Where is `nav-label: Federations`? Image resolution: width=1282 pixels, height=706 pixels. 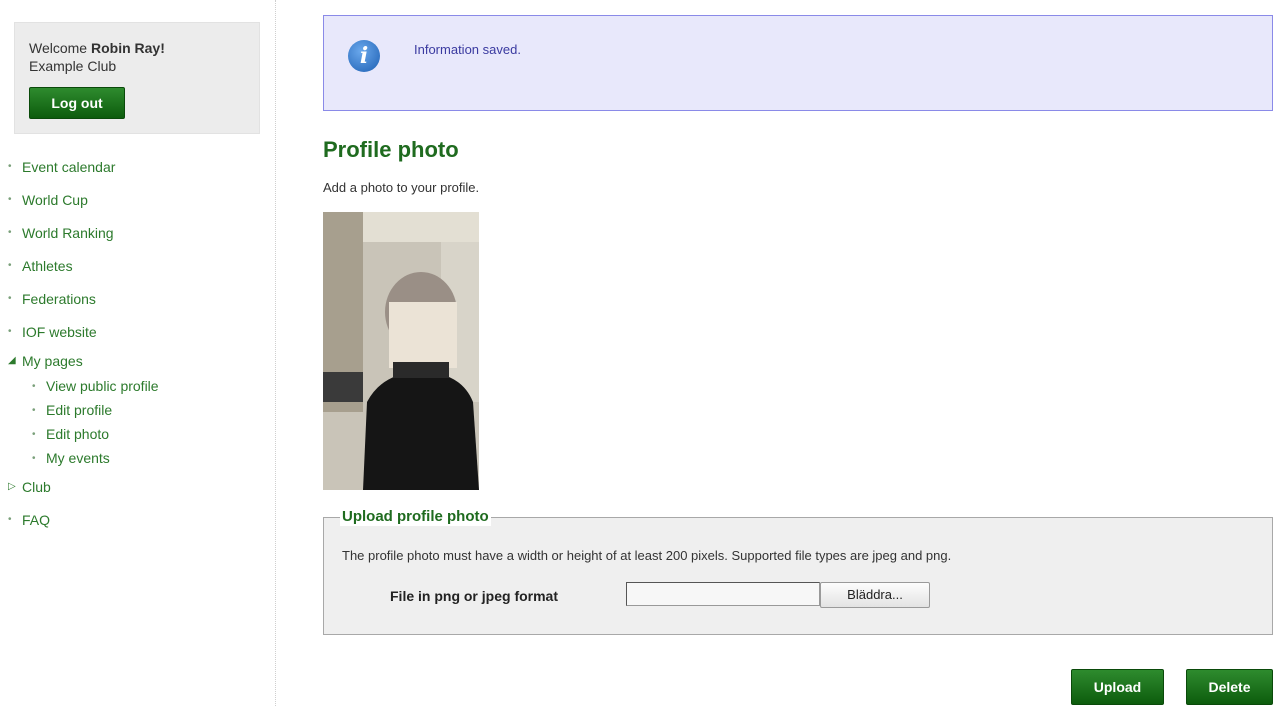
nav-label: Federations is located at coordinates (59, 298).